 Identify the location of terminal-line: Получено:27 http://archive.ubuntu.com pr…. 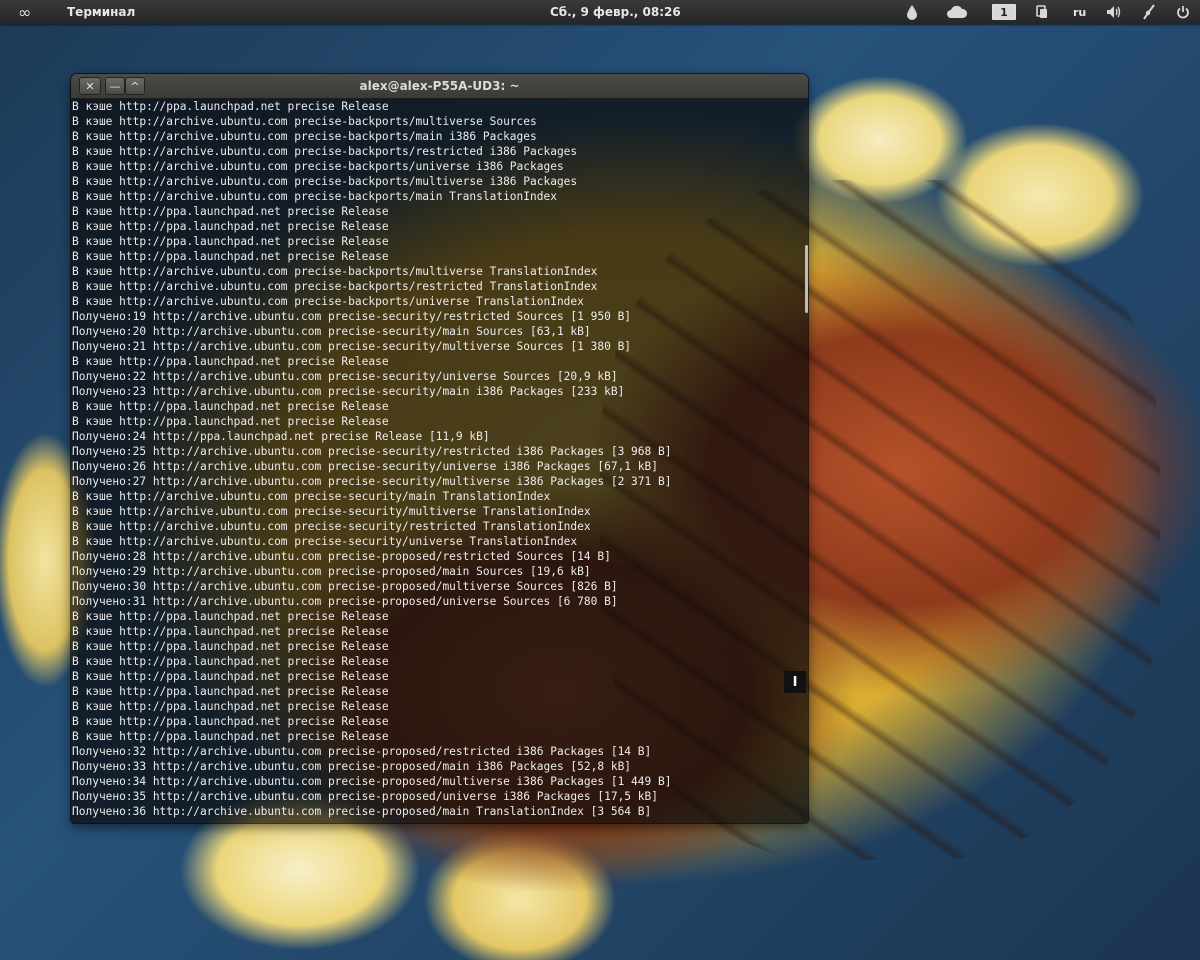
(372, 481).